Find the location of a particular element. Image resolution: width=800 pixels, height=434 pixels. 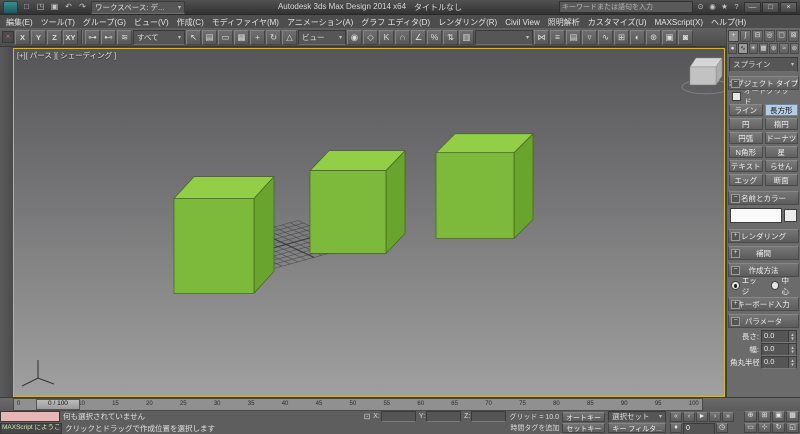

menu-item: Civil View is located at coordinates (522, 22).